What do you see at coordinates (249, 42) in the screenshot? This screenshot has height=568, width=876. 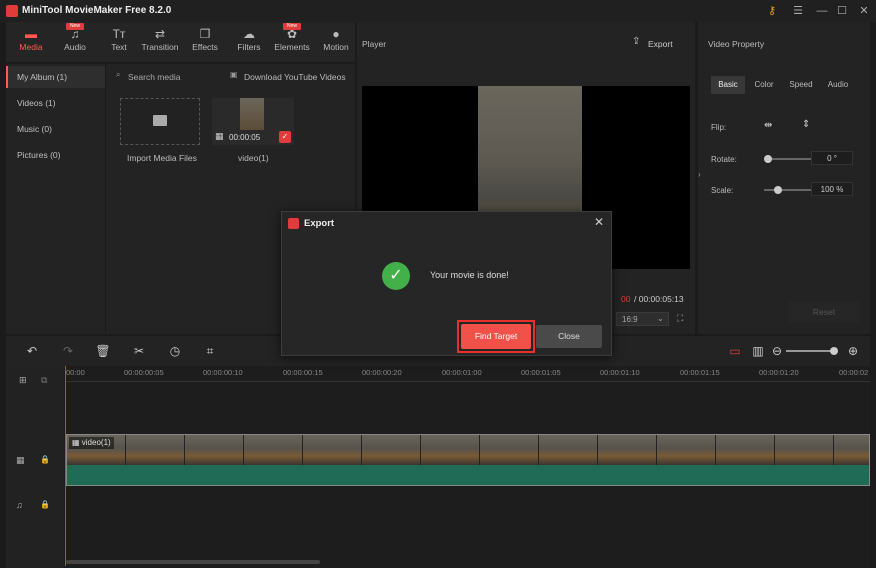 I see `tab-filters: ☁ Filters` at bounding box center [249, 42].